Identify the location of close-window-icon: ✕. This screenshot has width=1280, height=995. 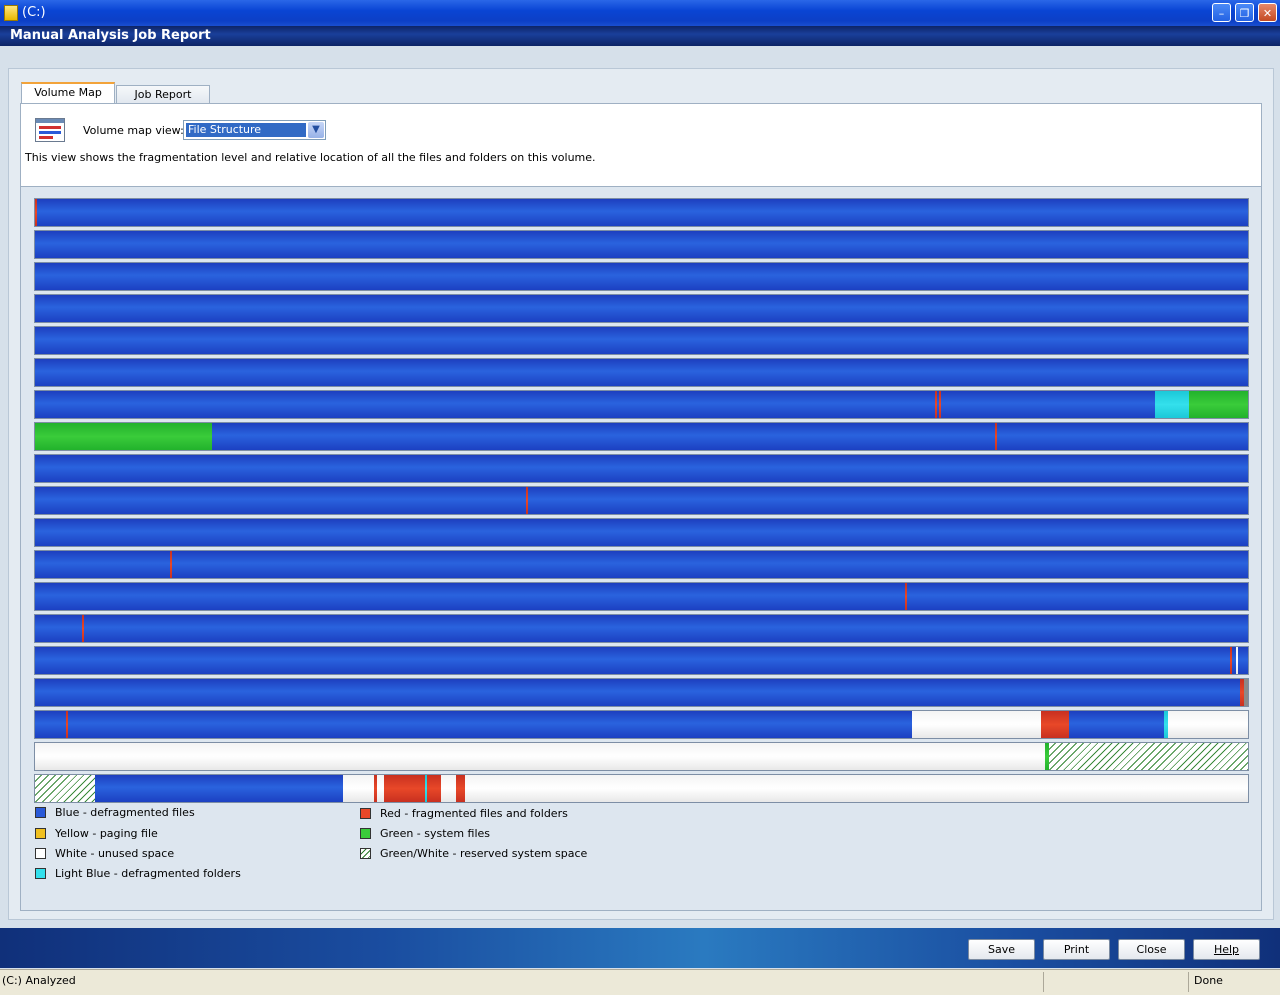
(1267, 12).